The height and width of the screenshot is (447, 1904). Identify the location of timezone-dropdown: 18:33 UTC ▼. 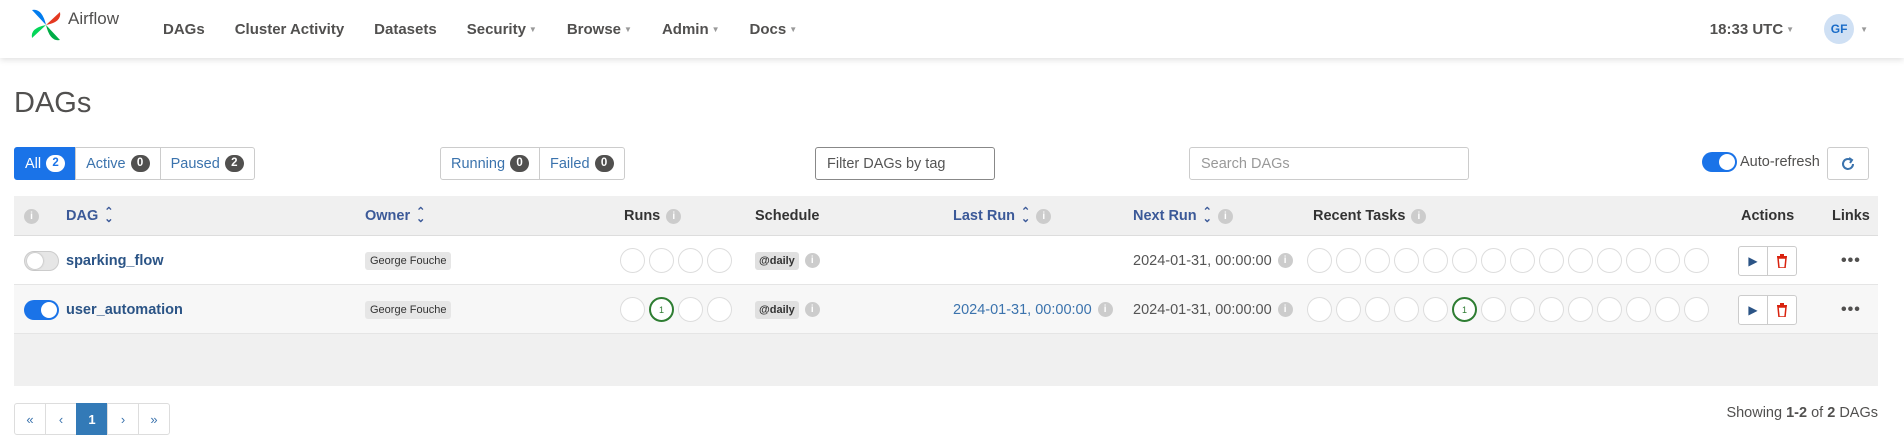
(1752, 29).